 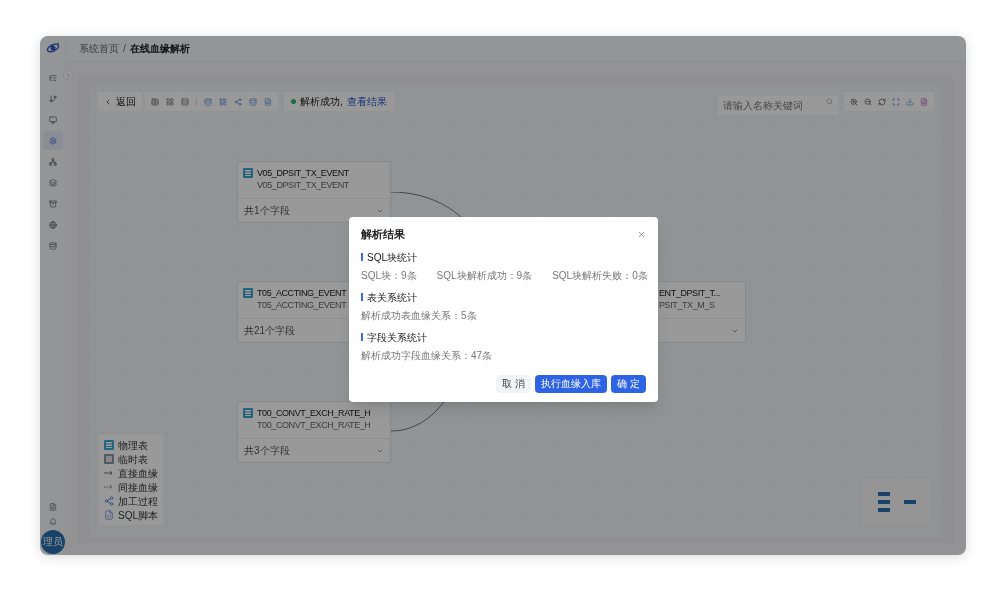 What do you see at coordinates (159, 48) in the screenshot?
I see `breadcrumb-item: 在线血缘解析` at bounding box center [159, 48].